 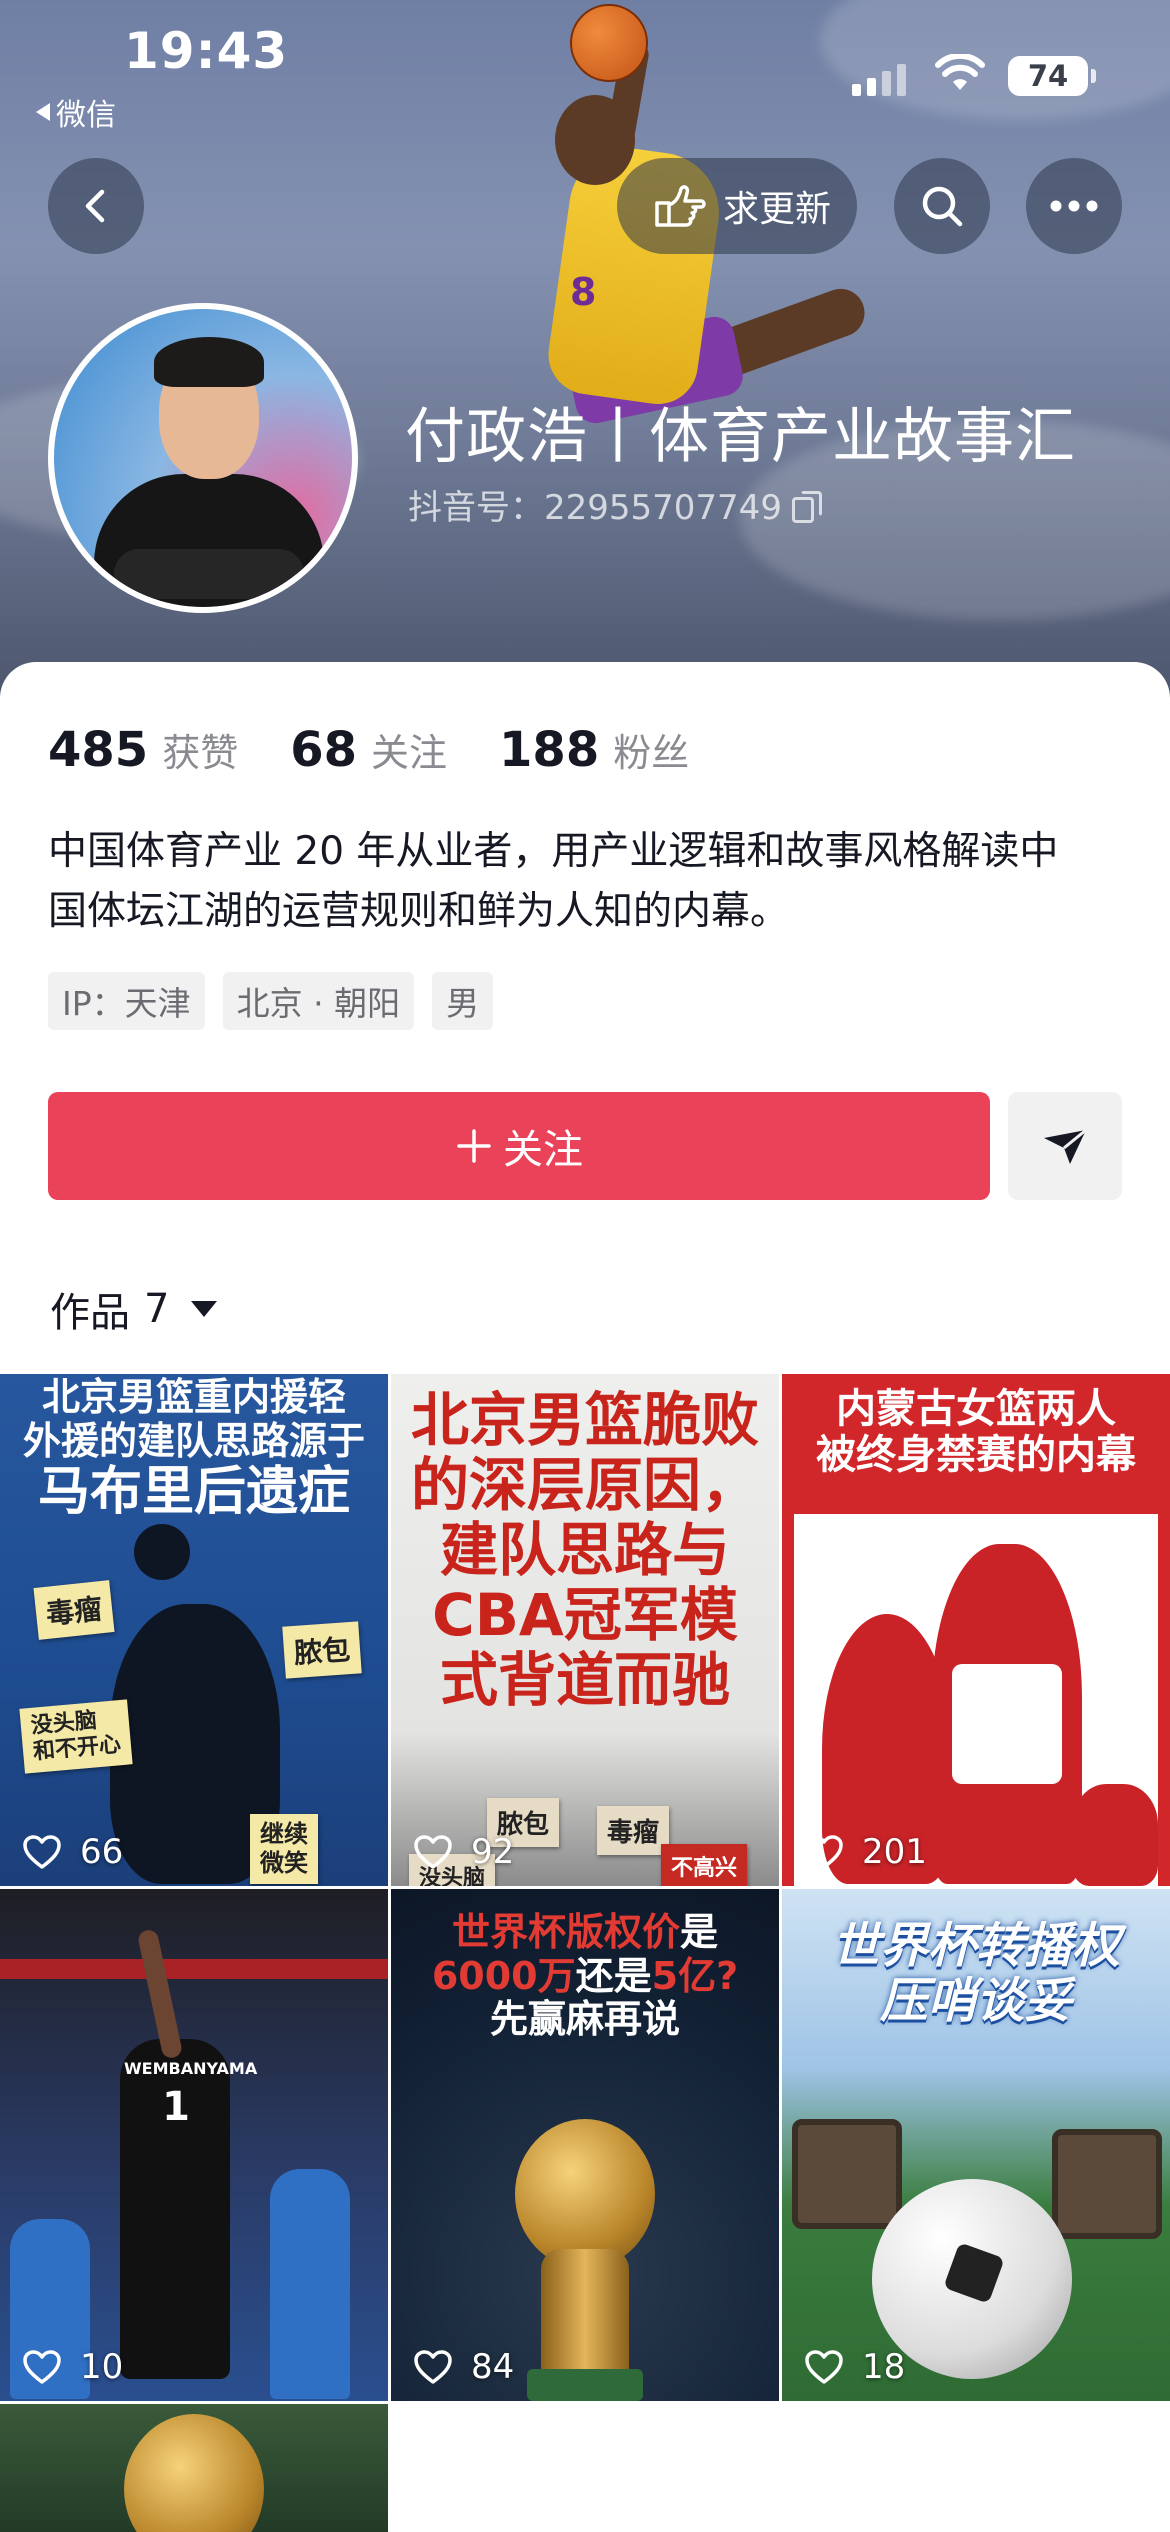 What do you see at coordinates (543, 1150) in the screenshot?
I see `follow-label: 关注` at bounding box center [543, 1150].